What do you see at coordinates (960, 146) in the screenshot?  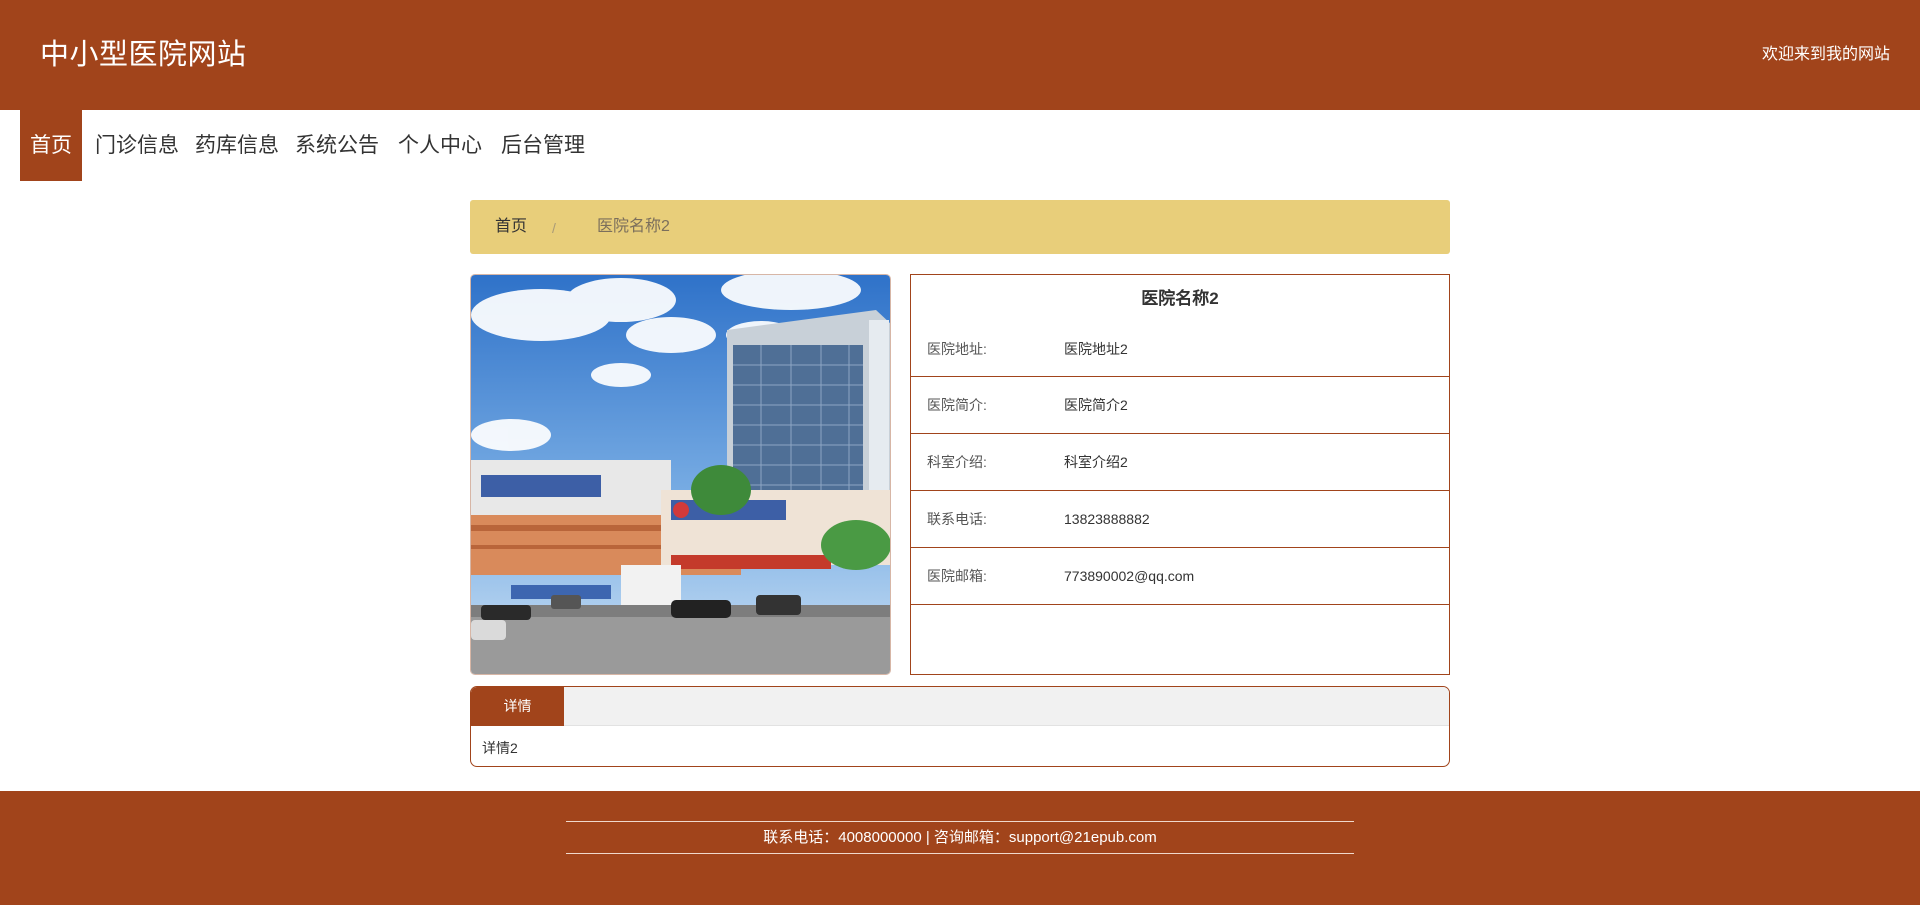 I see `main-nav: 首页 门诊信息 药库信息 系统公告 个人中心 后台管理` at bounding box center [960, 146].